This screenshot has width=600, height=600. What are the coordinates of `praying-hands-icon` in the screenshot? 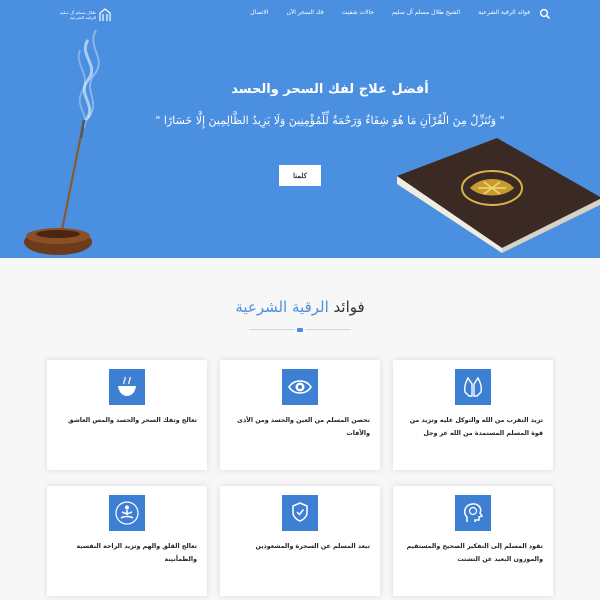 It's located at (473, 387).